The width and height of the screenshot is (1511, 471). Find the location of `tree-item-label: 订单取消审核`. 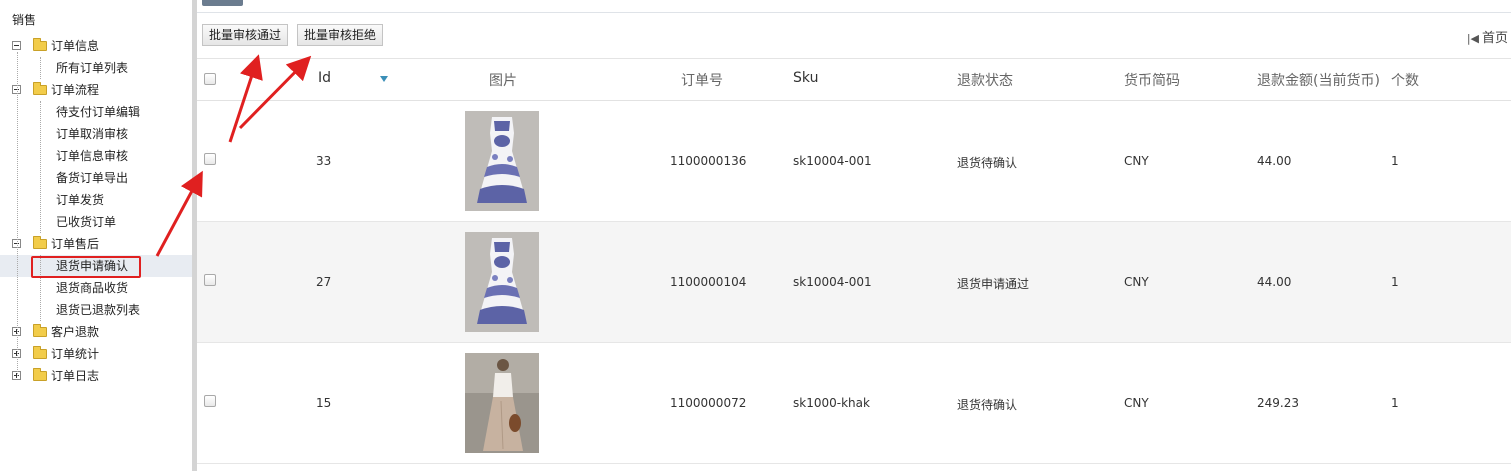

tree-item-label: 订单取消审核 is located at coordinates (92, 134).